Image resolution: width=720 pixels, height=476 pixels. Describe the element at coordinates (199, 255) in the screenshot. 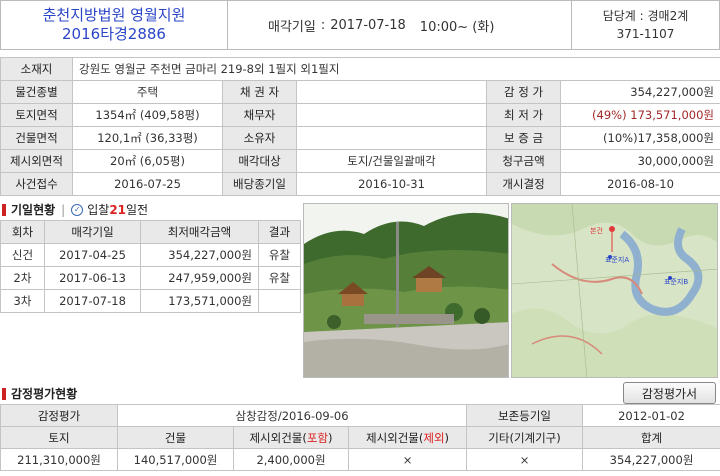

I see `price: 354,227,000원` at that location.